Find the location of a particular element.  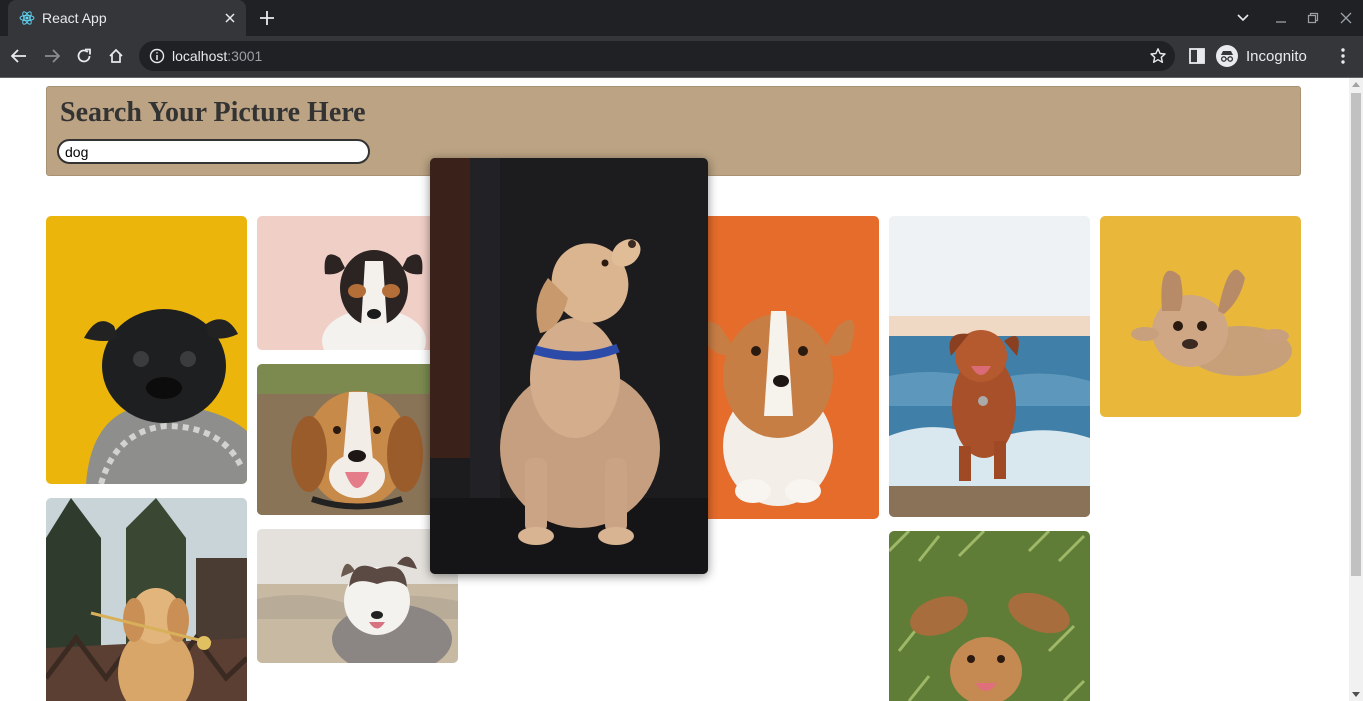

forward-icon is located at coordinates (52, 56).